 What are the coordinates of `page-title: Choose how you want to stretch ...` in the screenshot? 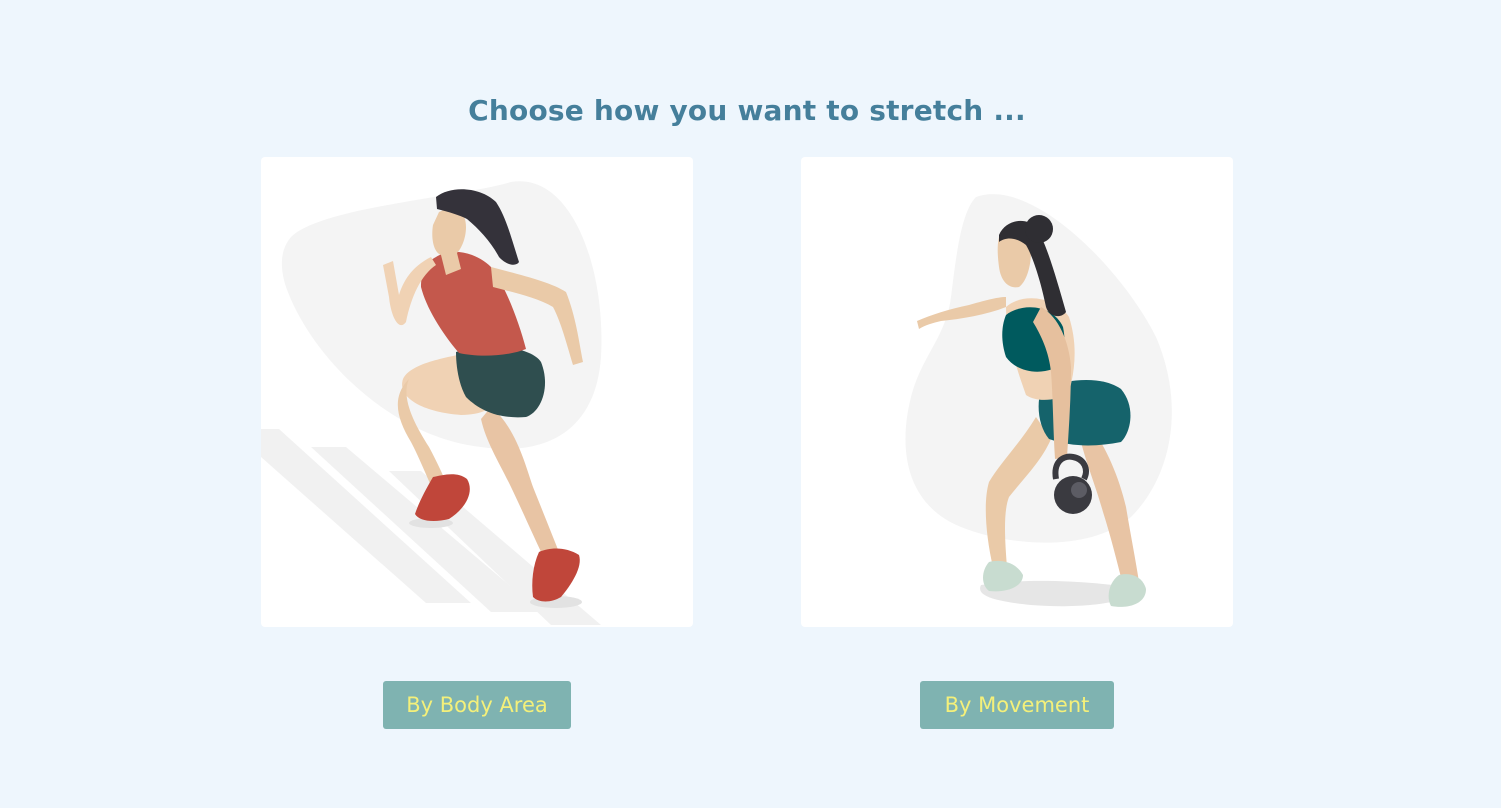 It's located at (747, 110).